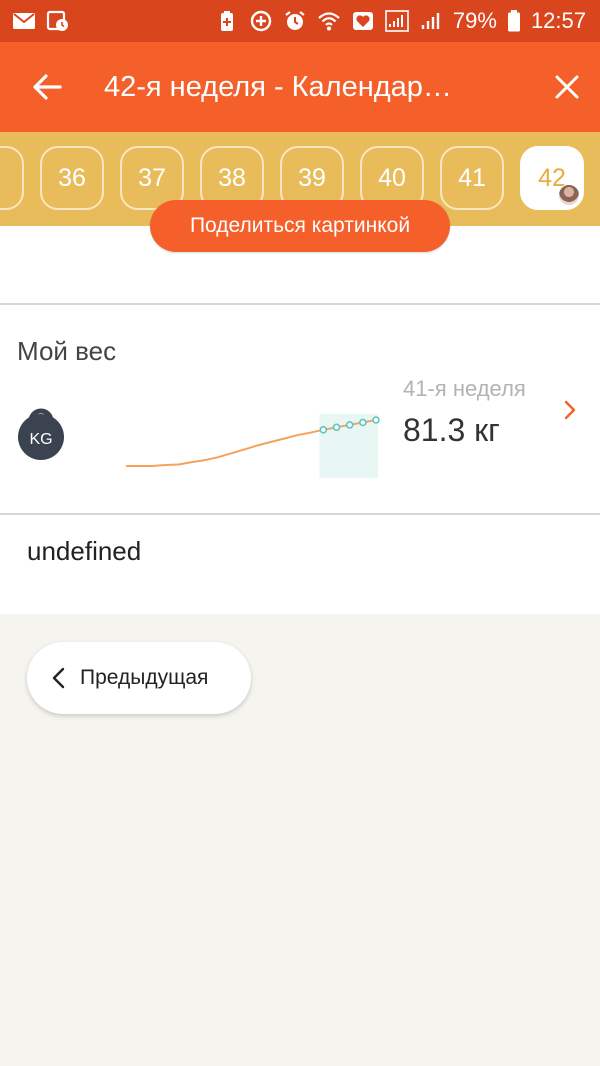 Image resolution: width=600 pixels, height=1066 pixels. I want to click on mail-icon, so click(24, 21).